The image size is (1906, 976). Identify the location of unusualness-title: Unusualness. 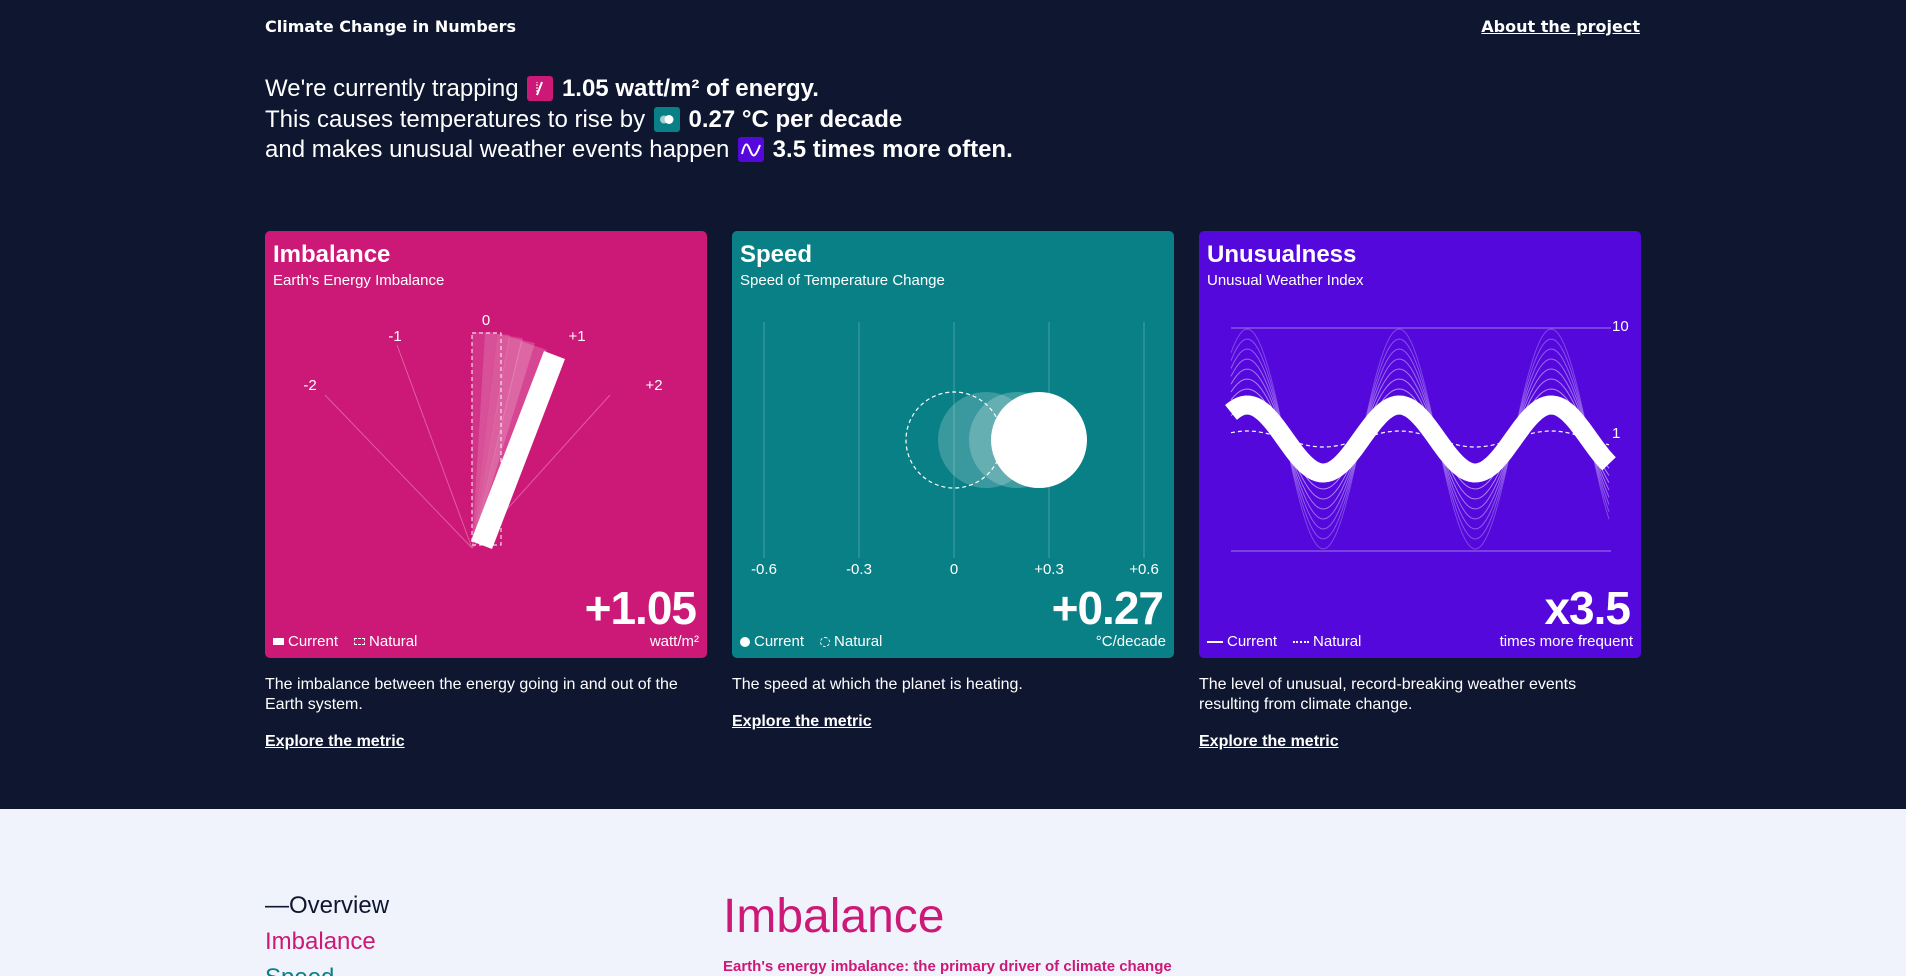
(1282, 254).